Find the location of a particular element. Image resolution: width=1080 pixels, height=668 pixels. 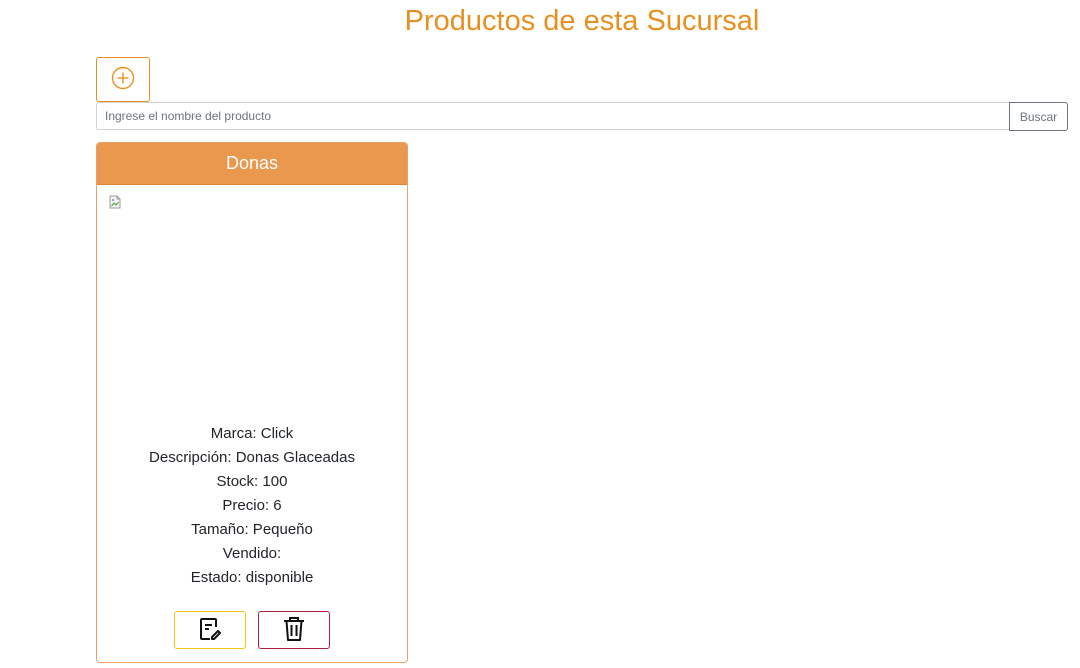

search-button: Buscar is located at coordinates (1038, 116).